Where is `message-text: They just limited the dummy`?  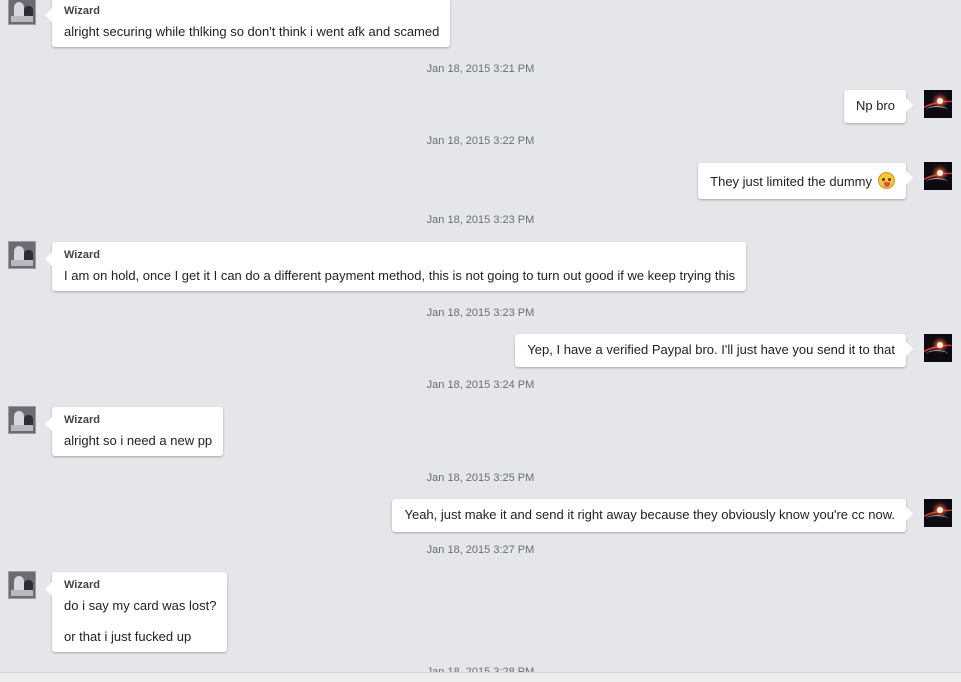
message-text: They just limited the dummy is located at coordinates (791, 181).